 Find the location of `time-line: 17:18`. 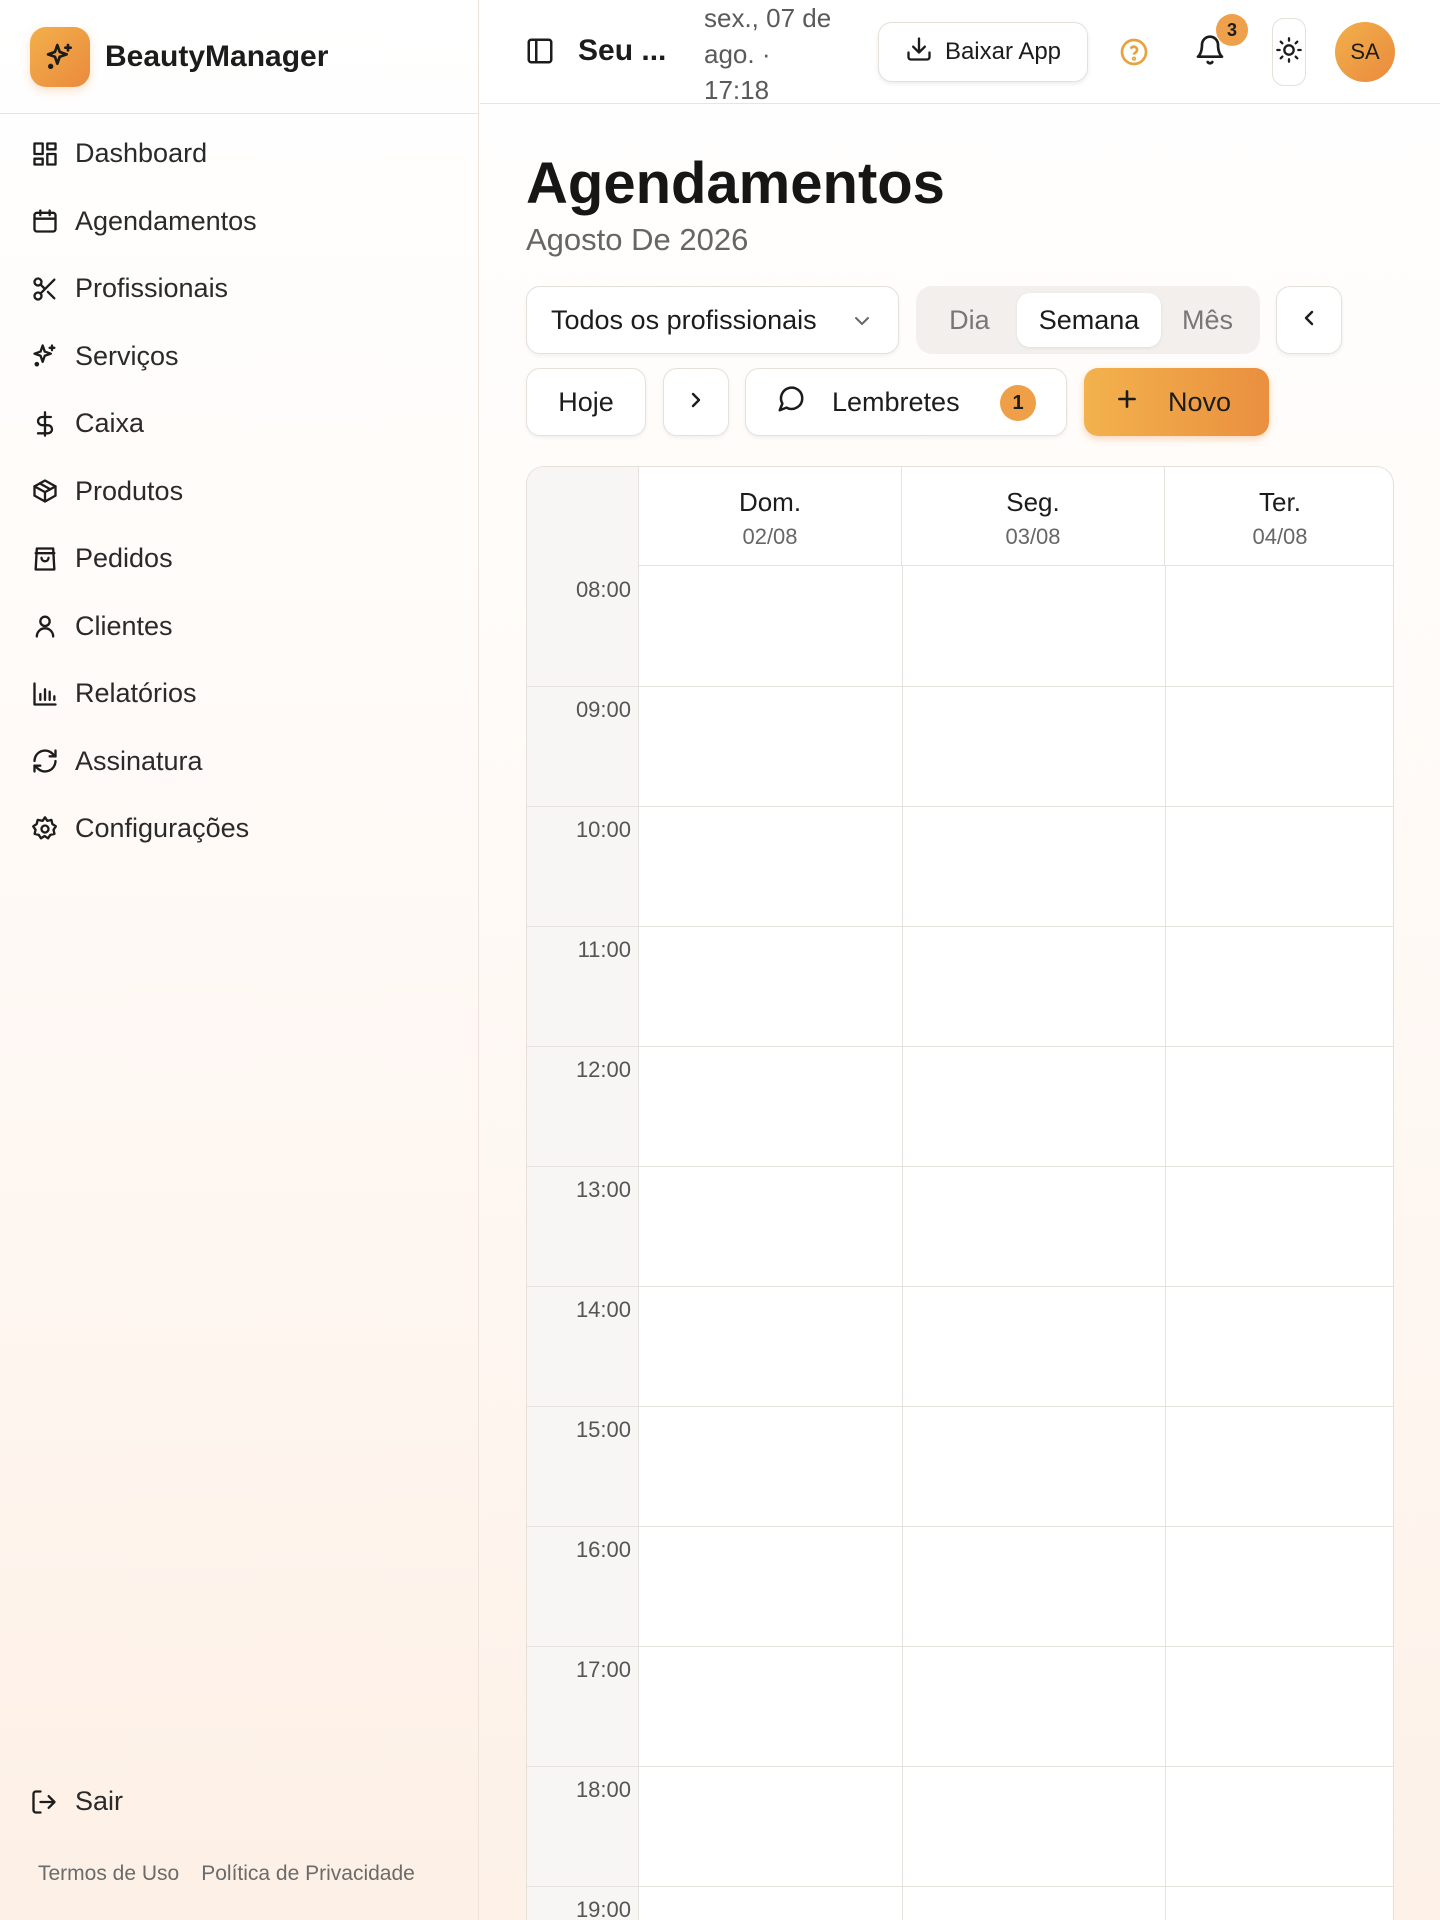

time-line: 17:18 is located at coordinates (737, 90).